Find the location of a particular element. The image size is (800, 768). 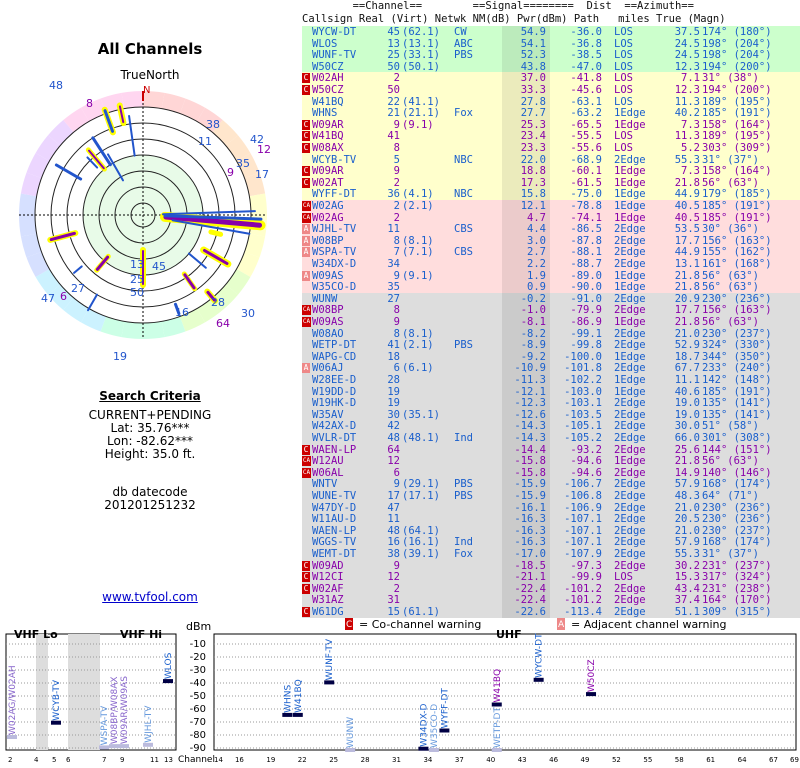

table-row: WAPG-CD 18 -9.2 -100.0 1Edge 18.7 344° (350°) is located at coordinates (551, 356).